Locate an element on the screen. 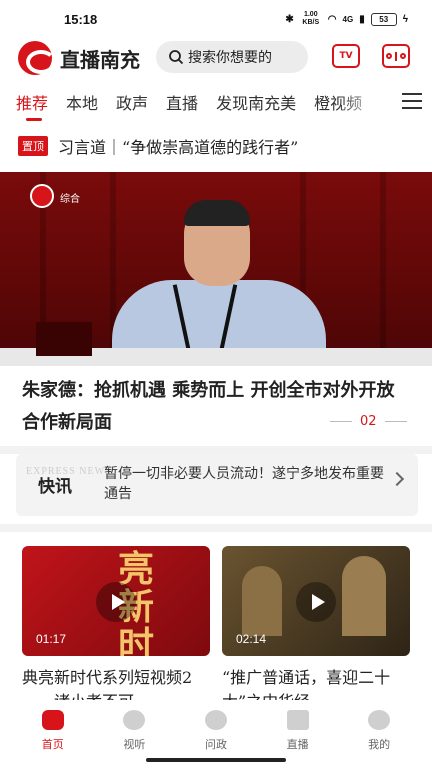 This screenshot has width=432, height=768. play-circle-icon is located at coordinates (134, 720).